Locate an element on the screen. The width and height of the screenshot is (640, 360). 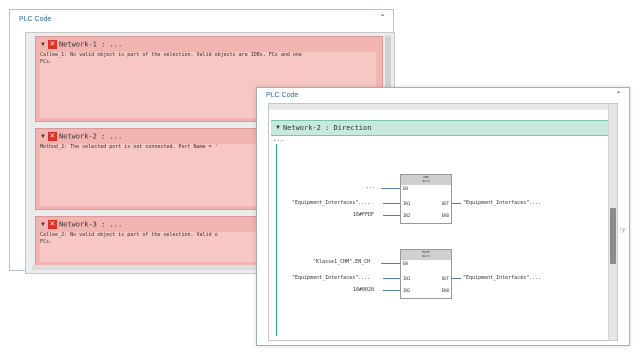
scrollbar-thumb is located at coordinates (613, 236).